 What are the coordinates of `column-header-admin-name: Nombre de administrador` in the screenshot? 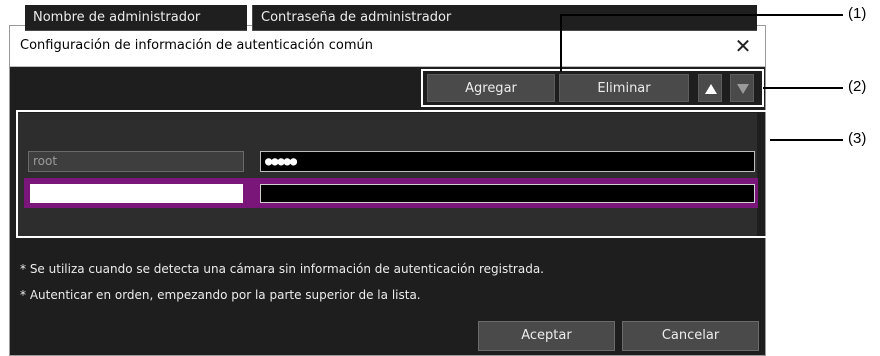 It's located at (136, 18).